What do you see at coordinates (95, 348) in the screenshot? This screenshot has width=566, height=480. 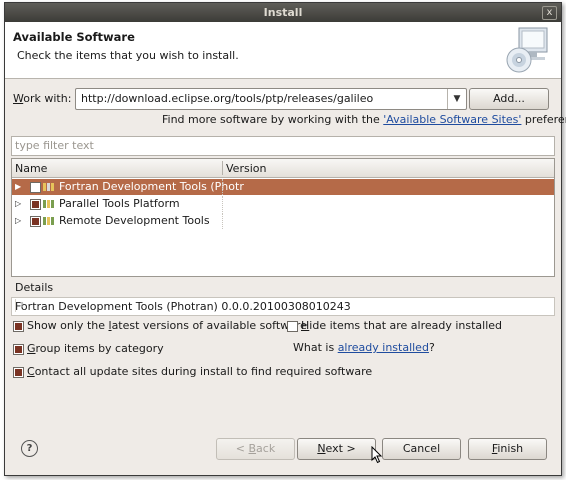 I see `group-by-category-label: Group items by category` at bounding box center [95, 348].